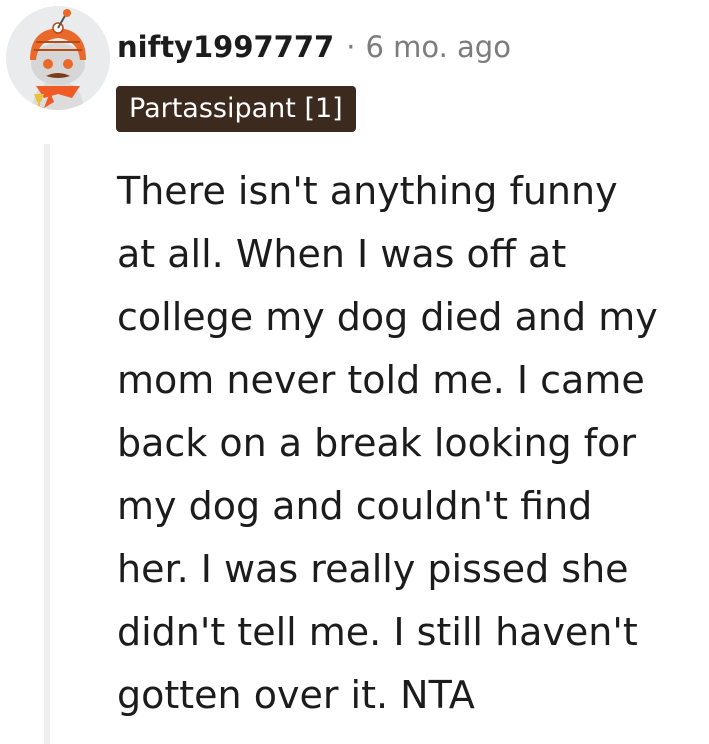 The width and height of the screenshot is (709, 744). Describe the element at coordinates (47, 444) in the screenshot. I see `thread-collapse-line` at that location.